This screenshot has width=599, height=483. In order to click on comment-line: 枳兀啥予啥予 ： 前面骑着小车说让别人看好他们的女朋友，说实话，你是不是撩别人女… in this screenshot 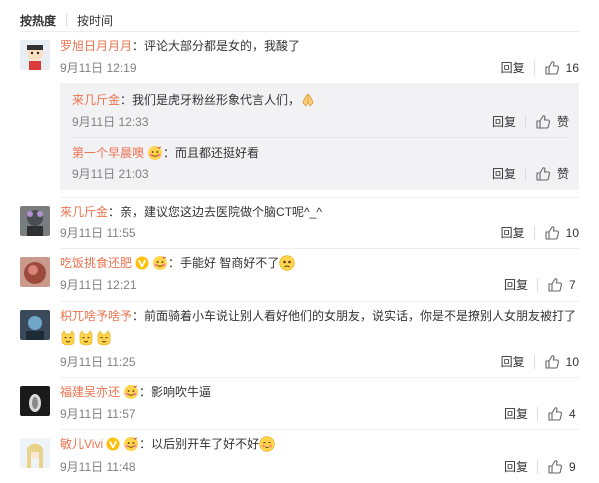, I will do `click(318, 316)`.